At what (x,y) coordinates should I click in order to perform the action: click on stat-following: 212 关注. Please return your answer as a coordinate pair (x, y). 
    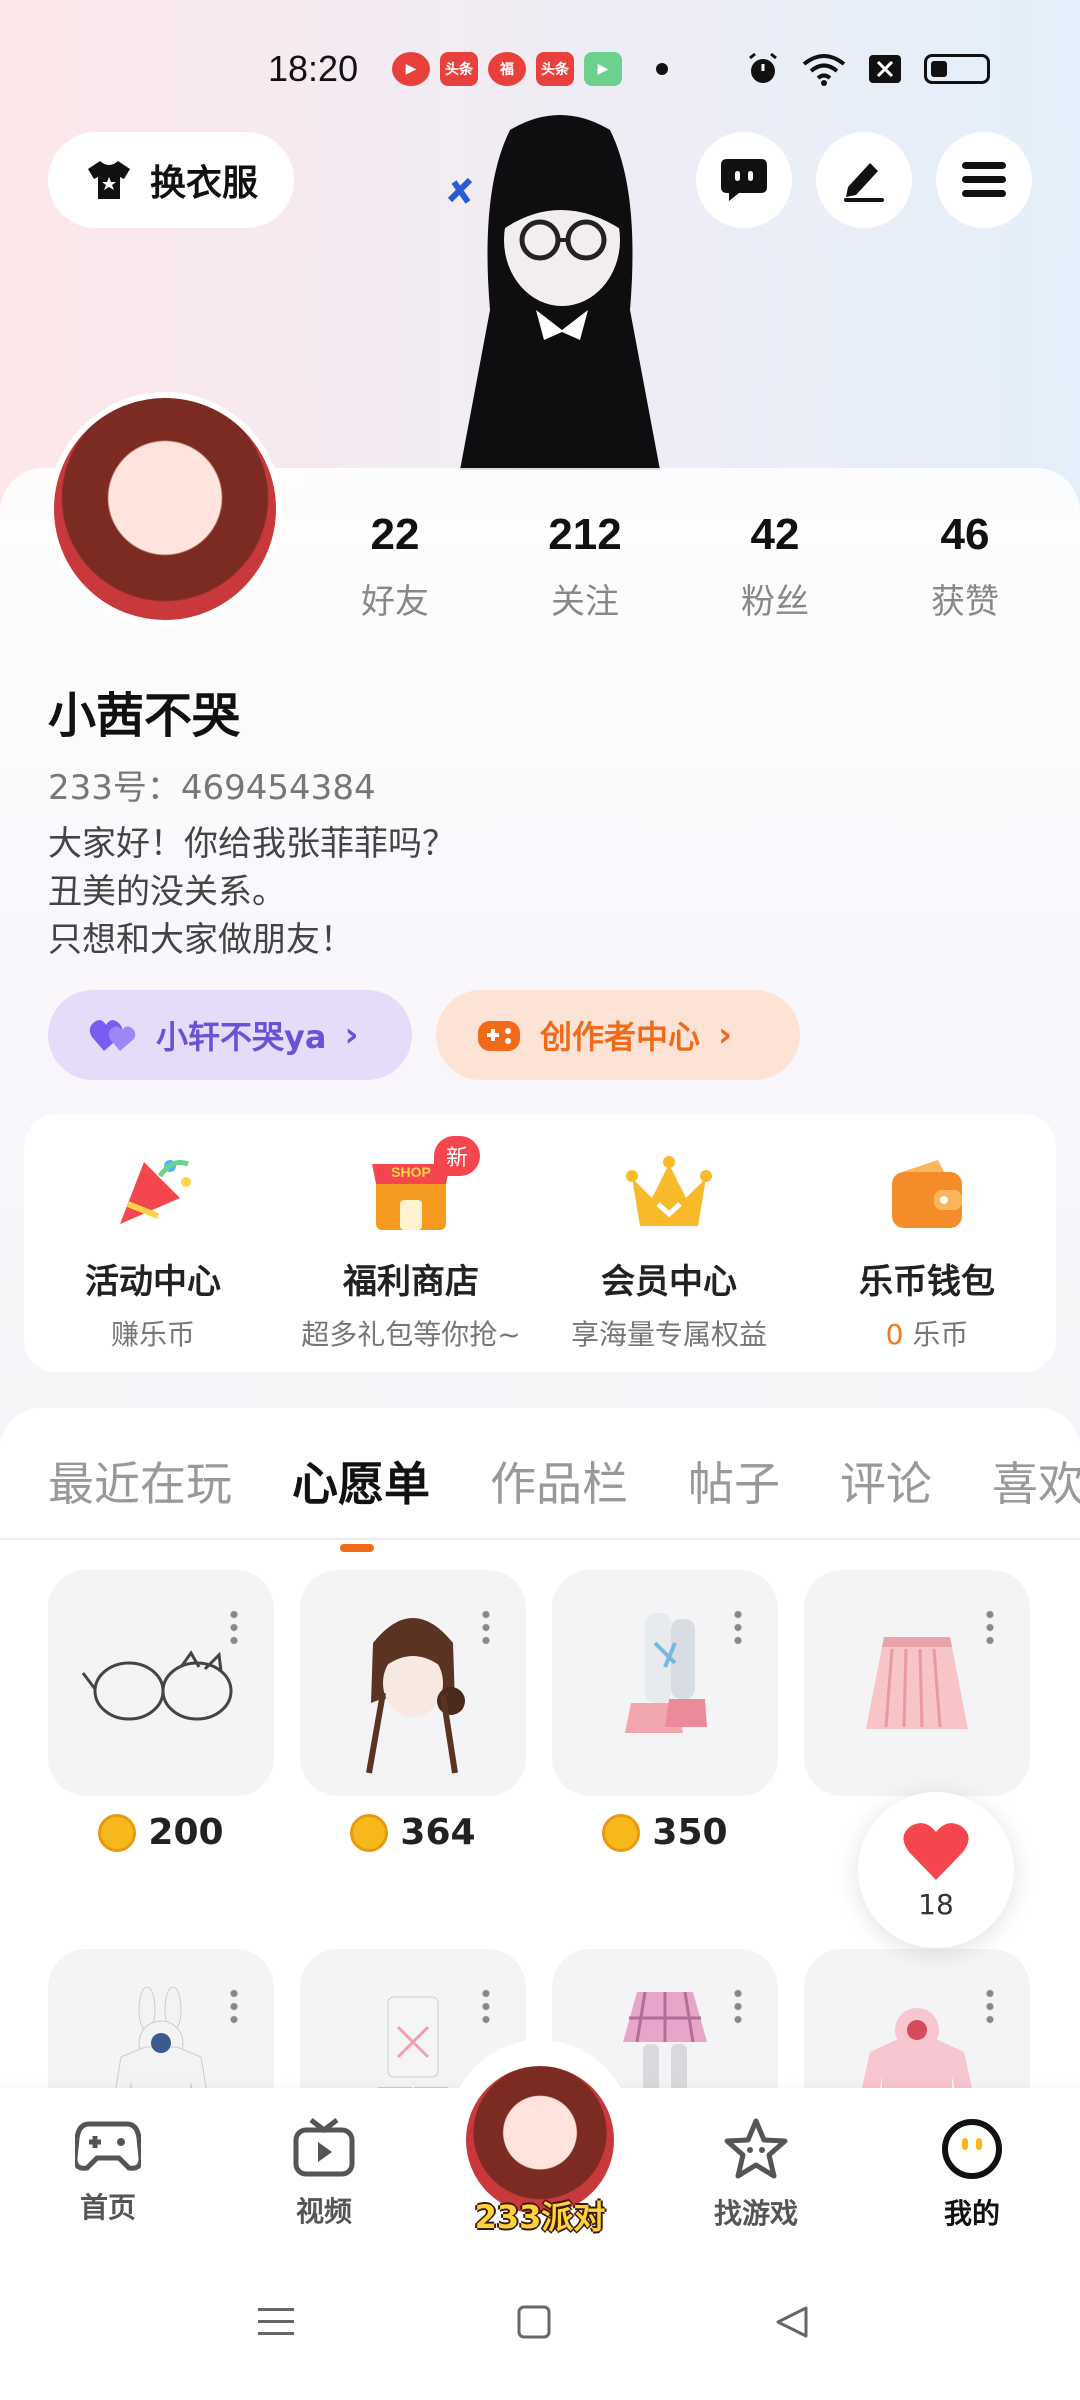
    Looking at the image, I should click on (585, 566).